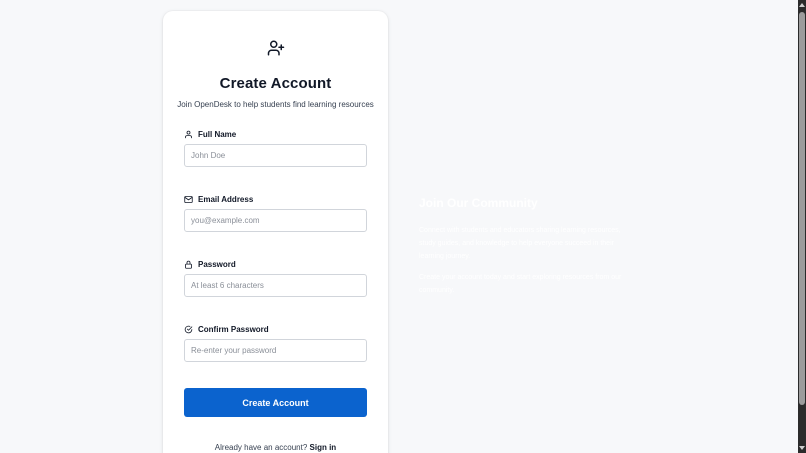 The width and height of the screenshot is (806, 453). What do you see at coordinates (275, 134) in the screenshot?
I see `full-name-label-row: Full Name` at bounding box center [275, 134].